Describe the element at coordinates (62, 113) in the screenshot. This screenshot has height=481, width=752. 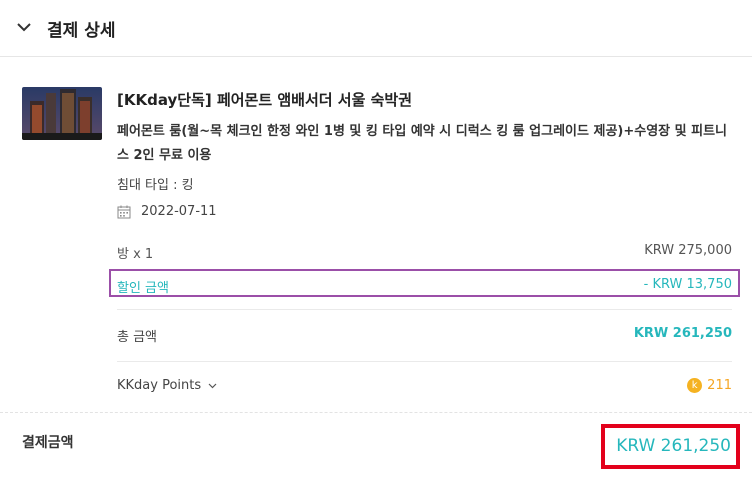
I see `hotel-thumbnail` at that location.